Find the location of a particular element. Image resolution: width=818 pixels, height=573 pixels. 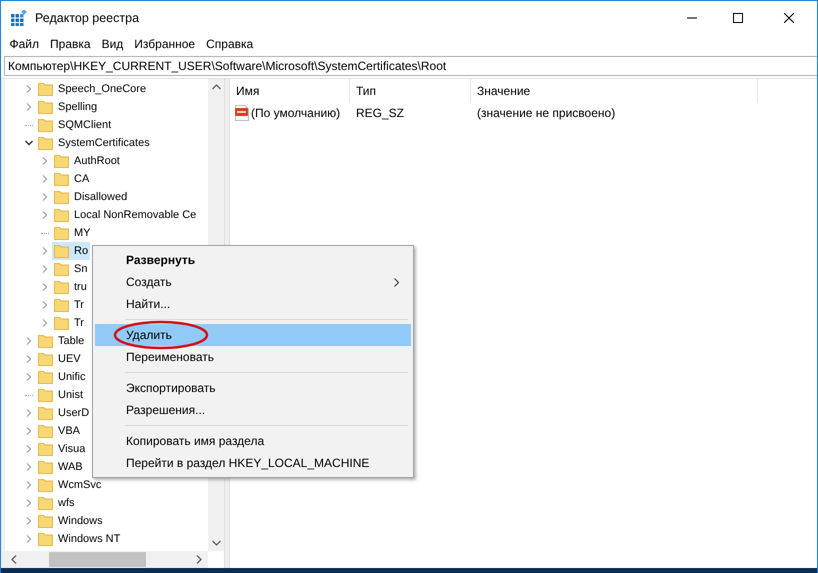

table-cell: (По умолчанию) is located at coordinates (295, 113).